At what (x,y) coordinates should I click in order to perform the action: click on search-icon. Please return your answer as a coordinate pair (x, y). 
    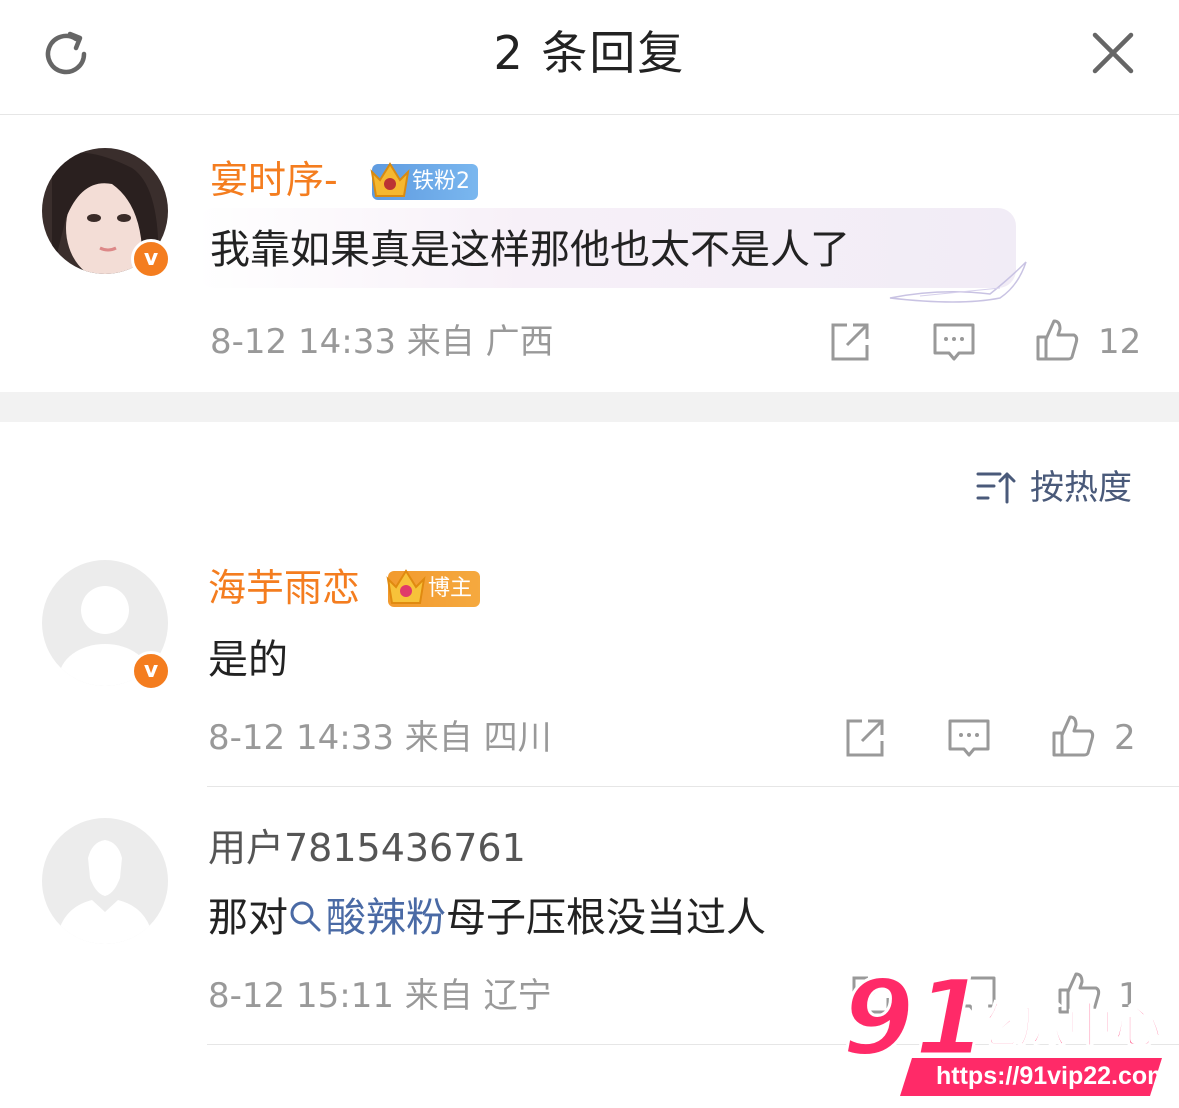
    Looking at the image, I should click on (305, 916).